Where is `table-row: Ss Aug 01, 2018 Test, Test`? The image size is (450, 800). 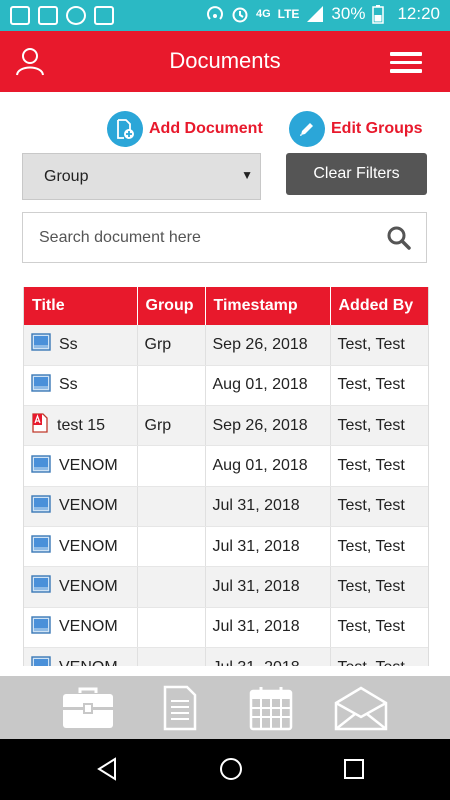
table-row: Ss Aug 01, 2018 Test, Test is located at coordinates (226, 386).